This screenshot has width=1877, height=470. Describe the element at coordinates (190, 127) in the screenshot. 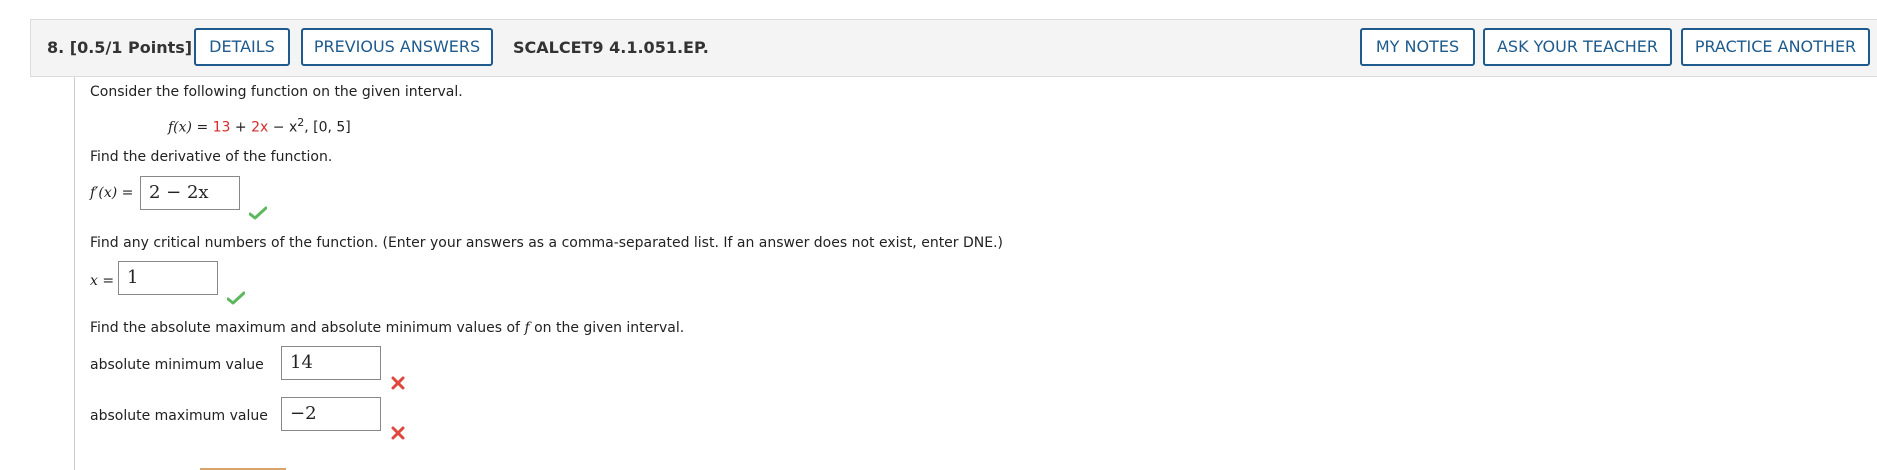

I see `function-lhs: f(x) =` at that location.